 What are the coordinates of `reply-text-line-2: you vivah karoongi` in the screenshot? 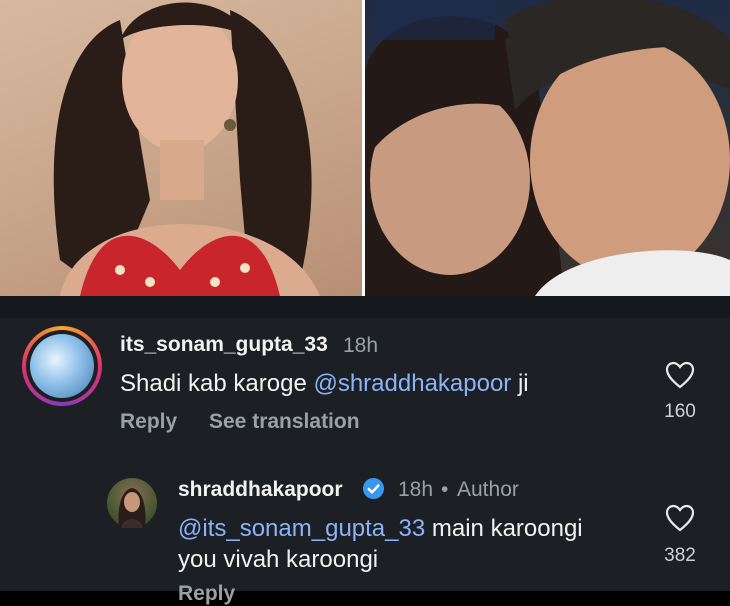 It's located at (278, 559).